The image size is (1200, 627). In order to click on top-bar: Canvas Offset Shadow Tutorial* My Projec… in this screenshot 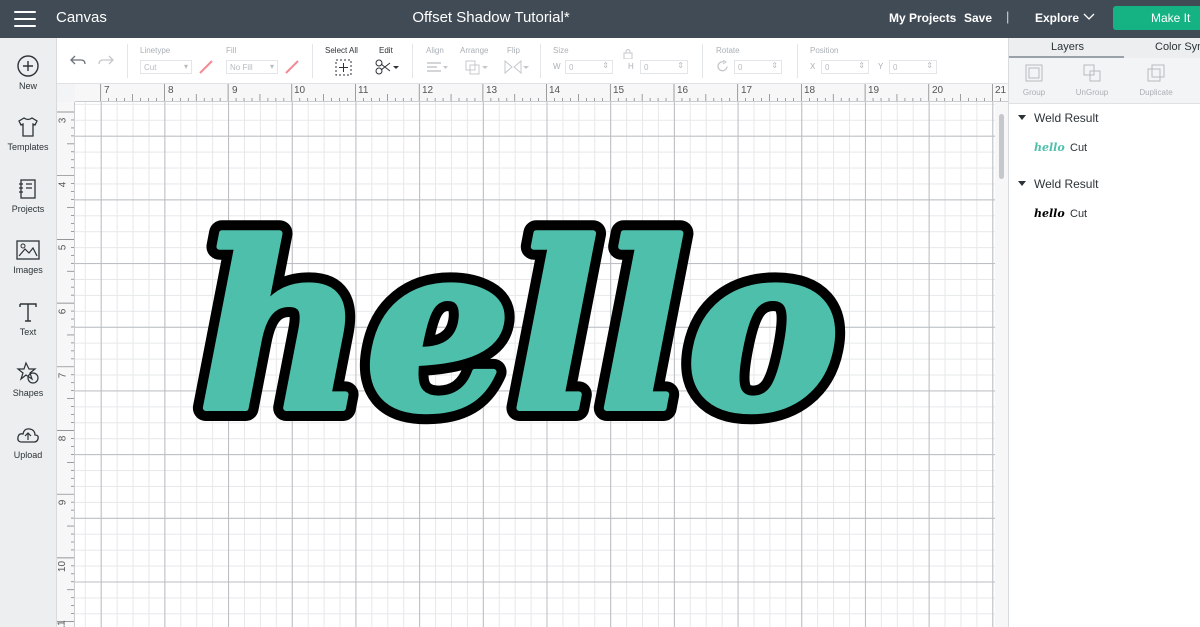, I will do `click(600, 19)`.